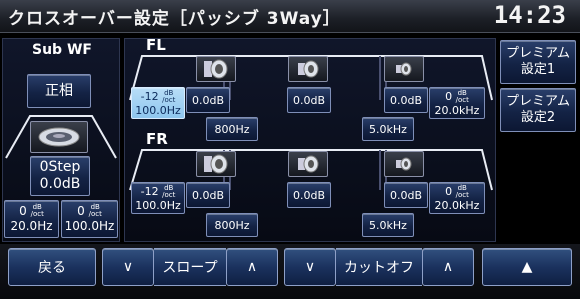 The height and width of the screenshot is (299, 580). What do you see at coordinates (59, 137) in the screenshot?
I see `subwoofer-icon` at bounding box center [59, 137].